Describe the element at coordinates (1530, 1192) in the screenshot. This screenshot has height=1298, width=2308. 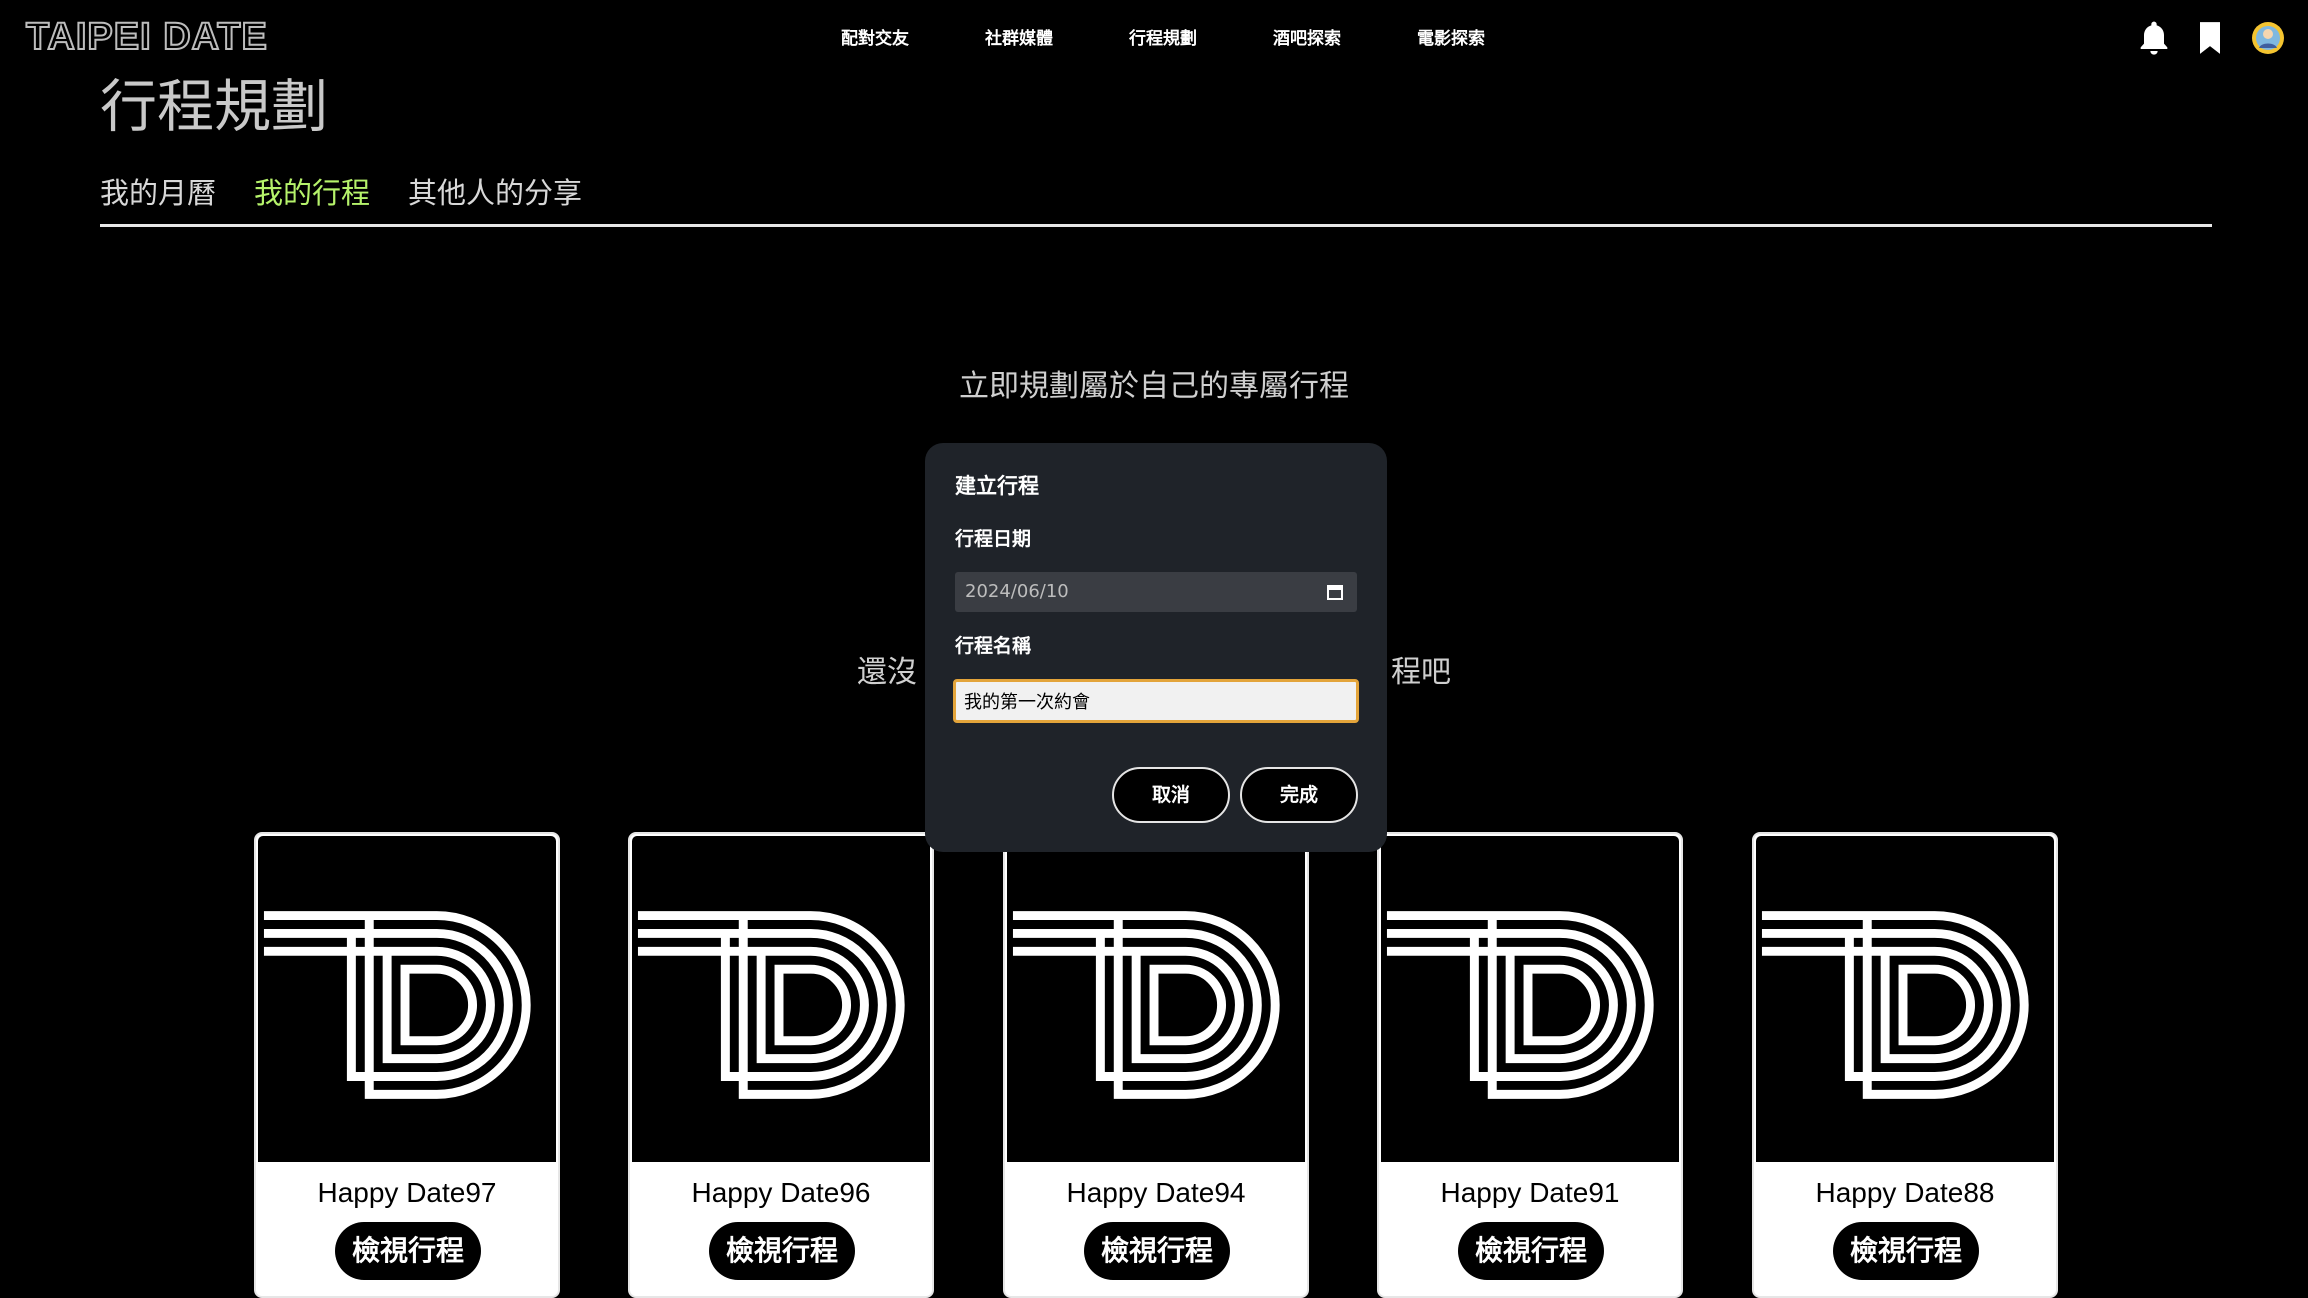
I see `card-title: Happy Date91` at that location.